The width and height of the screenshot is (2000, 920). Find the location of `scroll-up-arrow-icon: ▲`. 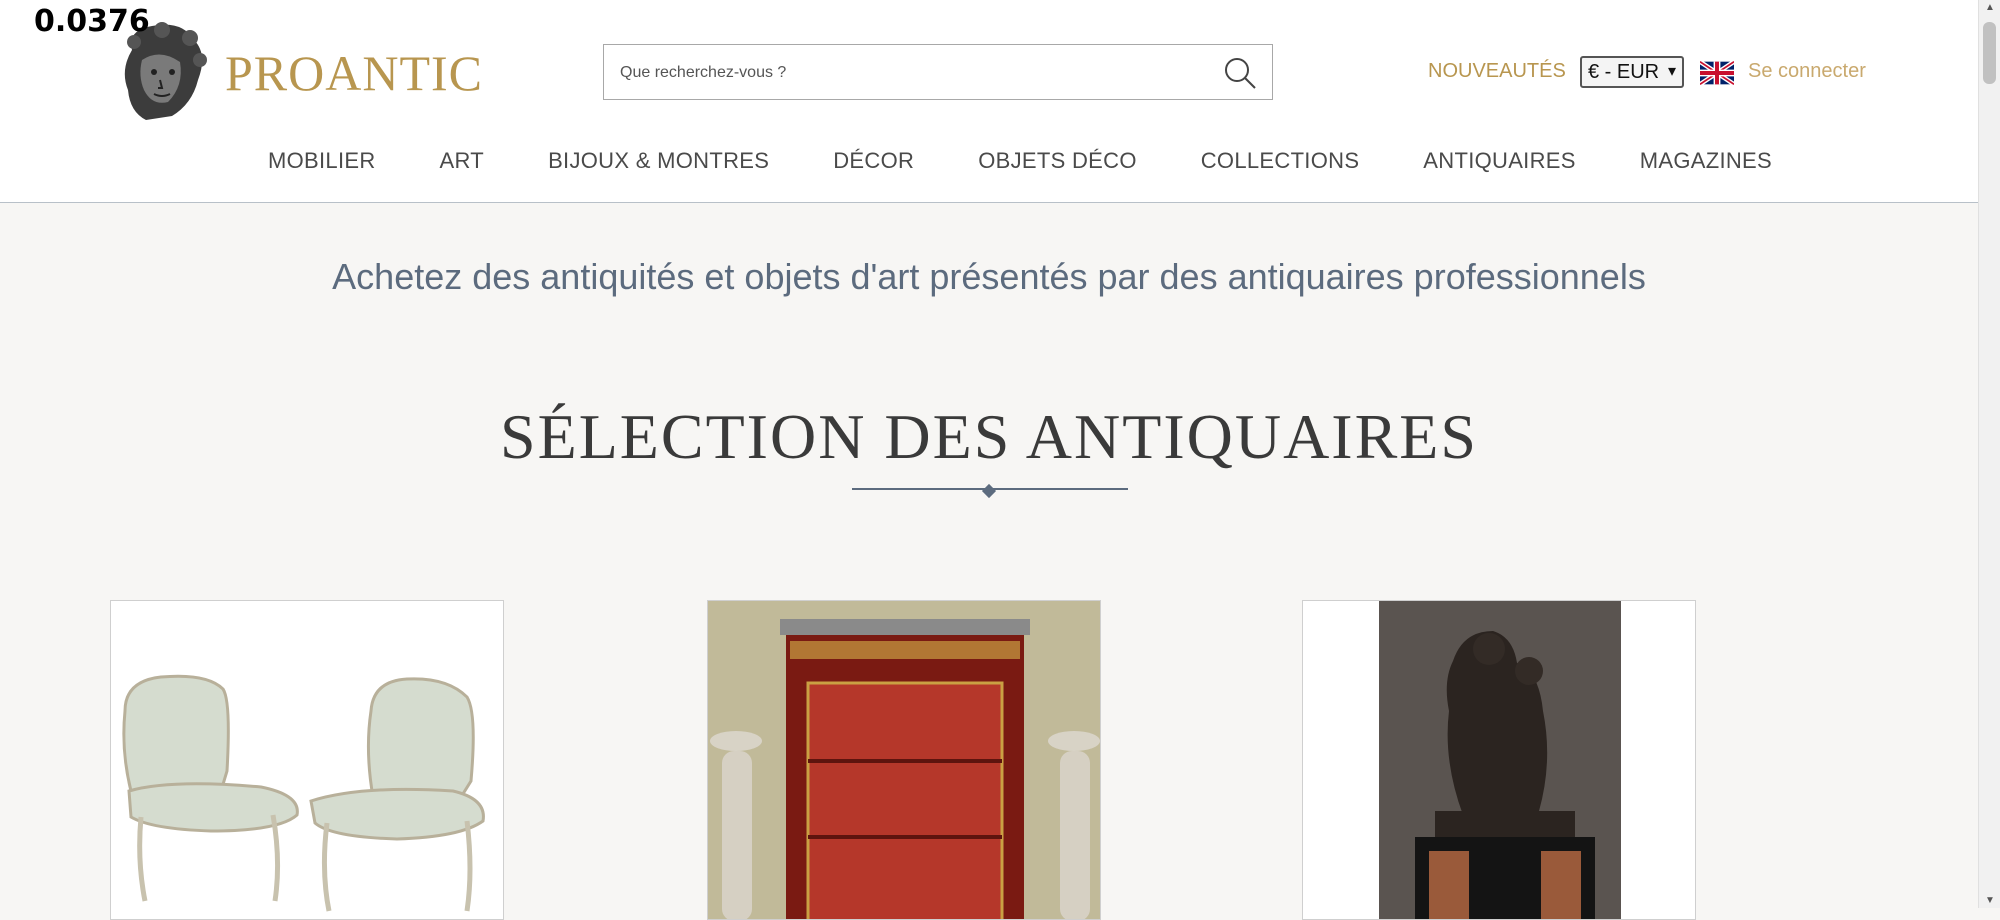

scroll-up-arrow-icon: ▲ is located at coordinates (1990, 7).